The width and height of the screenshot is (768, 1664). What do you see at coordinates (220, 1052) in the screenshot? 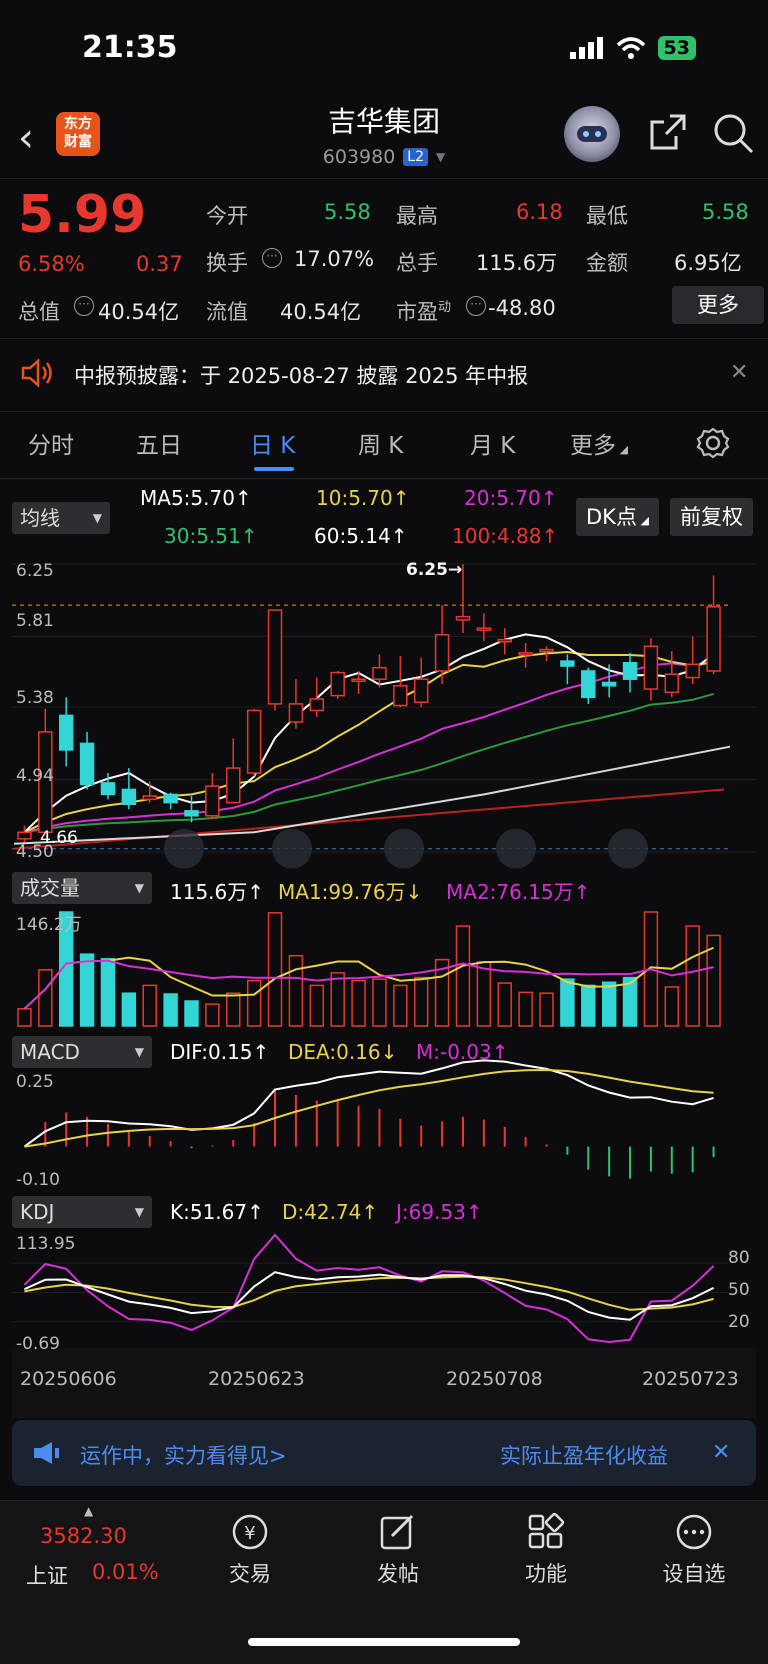
I see `dif-value: DIF:0.15↑` at bounding box center [220, 1052].